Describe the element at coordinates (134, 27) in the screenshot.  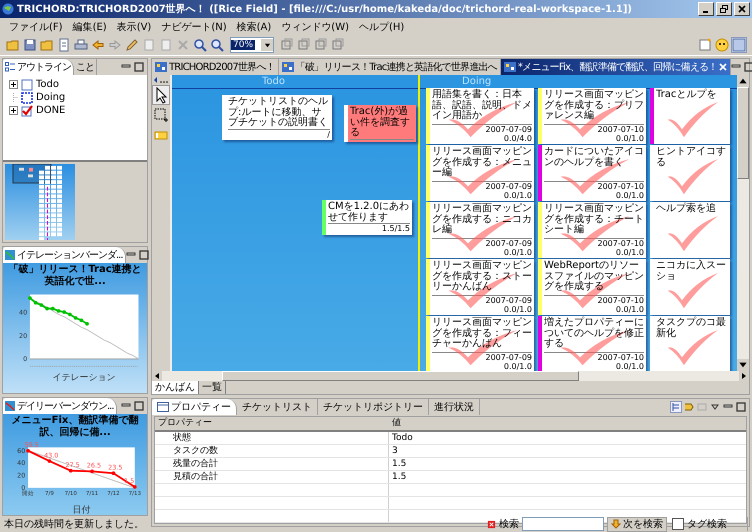
I see `menu-item: 表示(V)` at that location.